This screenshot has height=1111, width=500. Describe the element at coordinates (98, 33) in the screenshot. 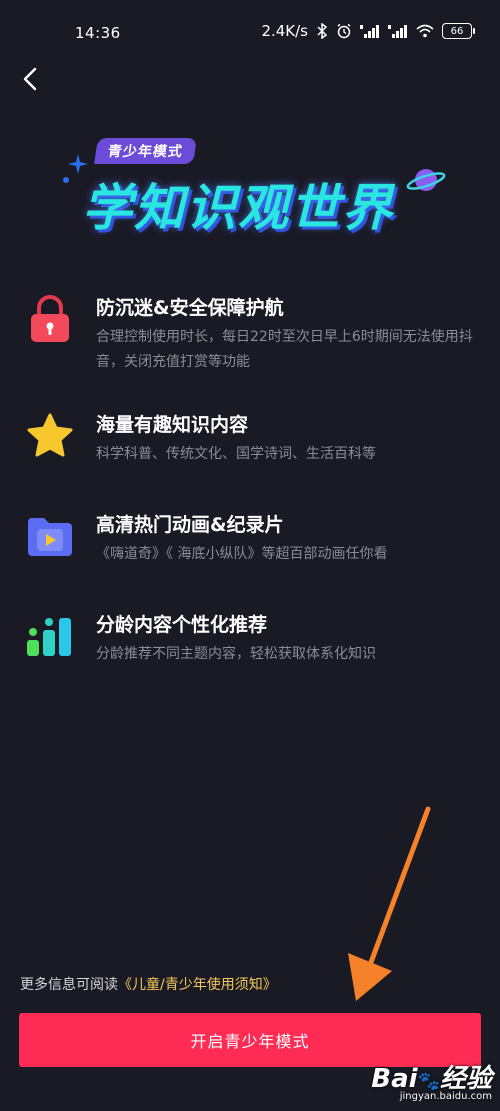

I see `status-time: 14:36` at that location.